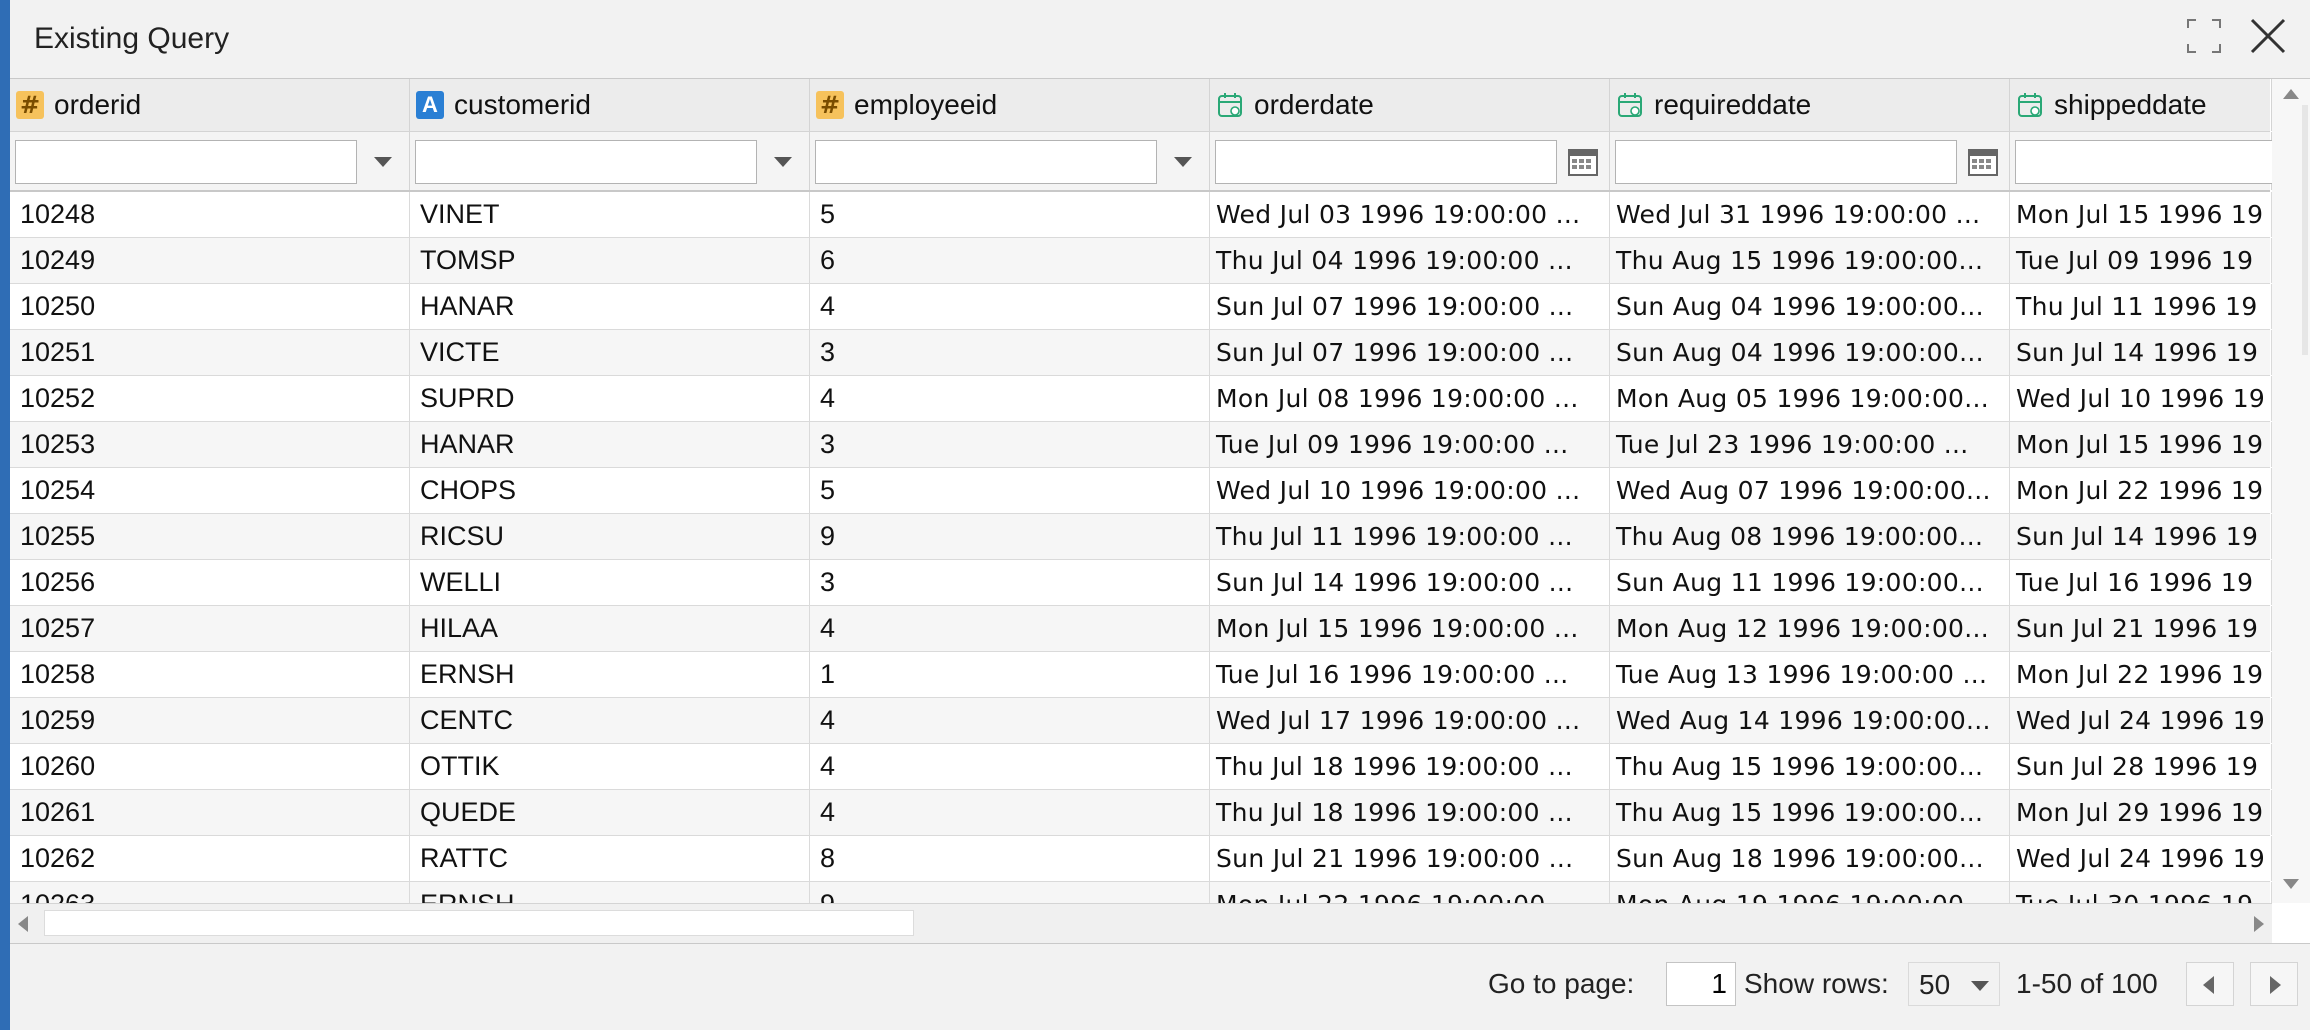 The width and height of the screenshot is (2310, 1030). Describe the element at coordinates (2268, 36) in the screenshot. I see `close-icon` at that location.